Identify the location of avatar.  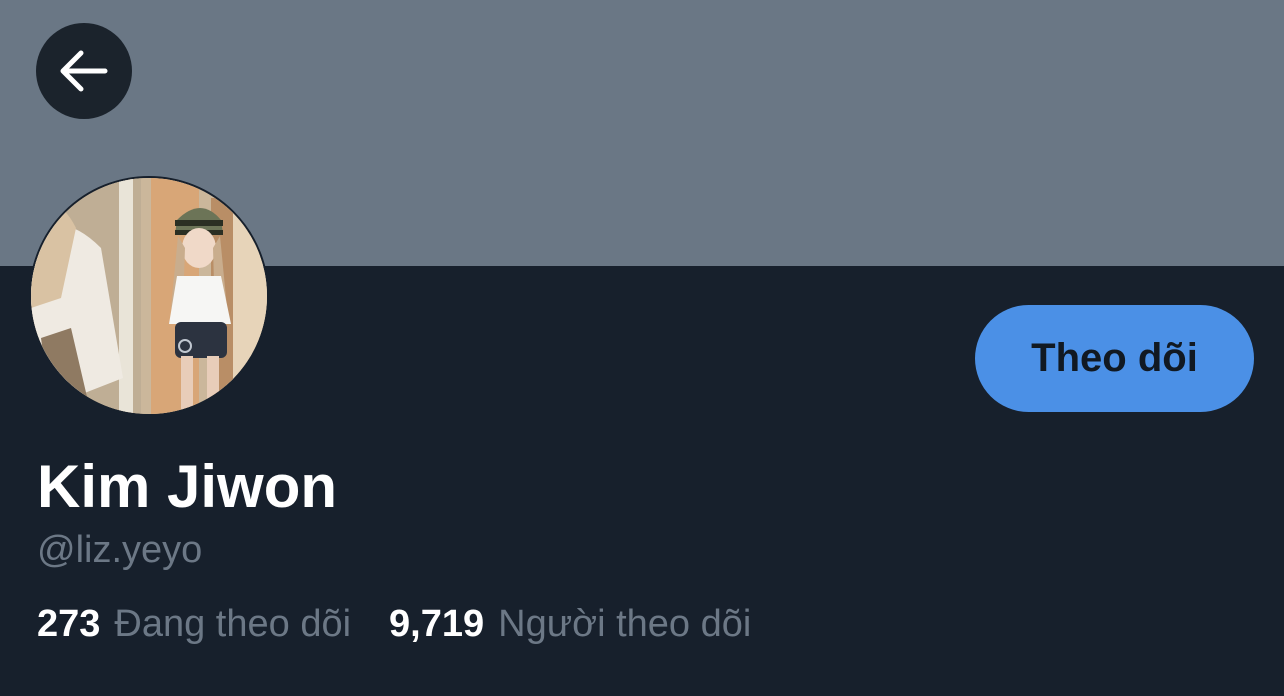
(149, 296).